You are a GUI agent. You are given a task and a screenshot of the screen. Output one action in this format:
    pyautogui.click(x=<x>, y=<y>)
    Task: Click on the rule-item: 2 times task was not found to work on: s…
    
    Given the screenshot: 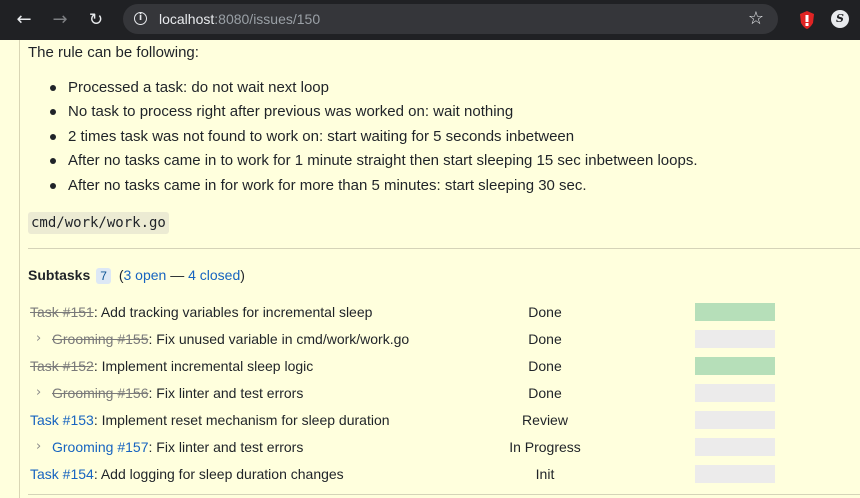 What is the action you would take?
    pyautogui.click(x=363, y=139)
    